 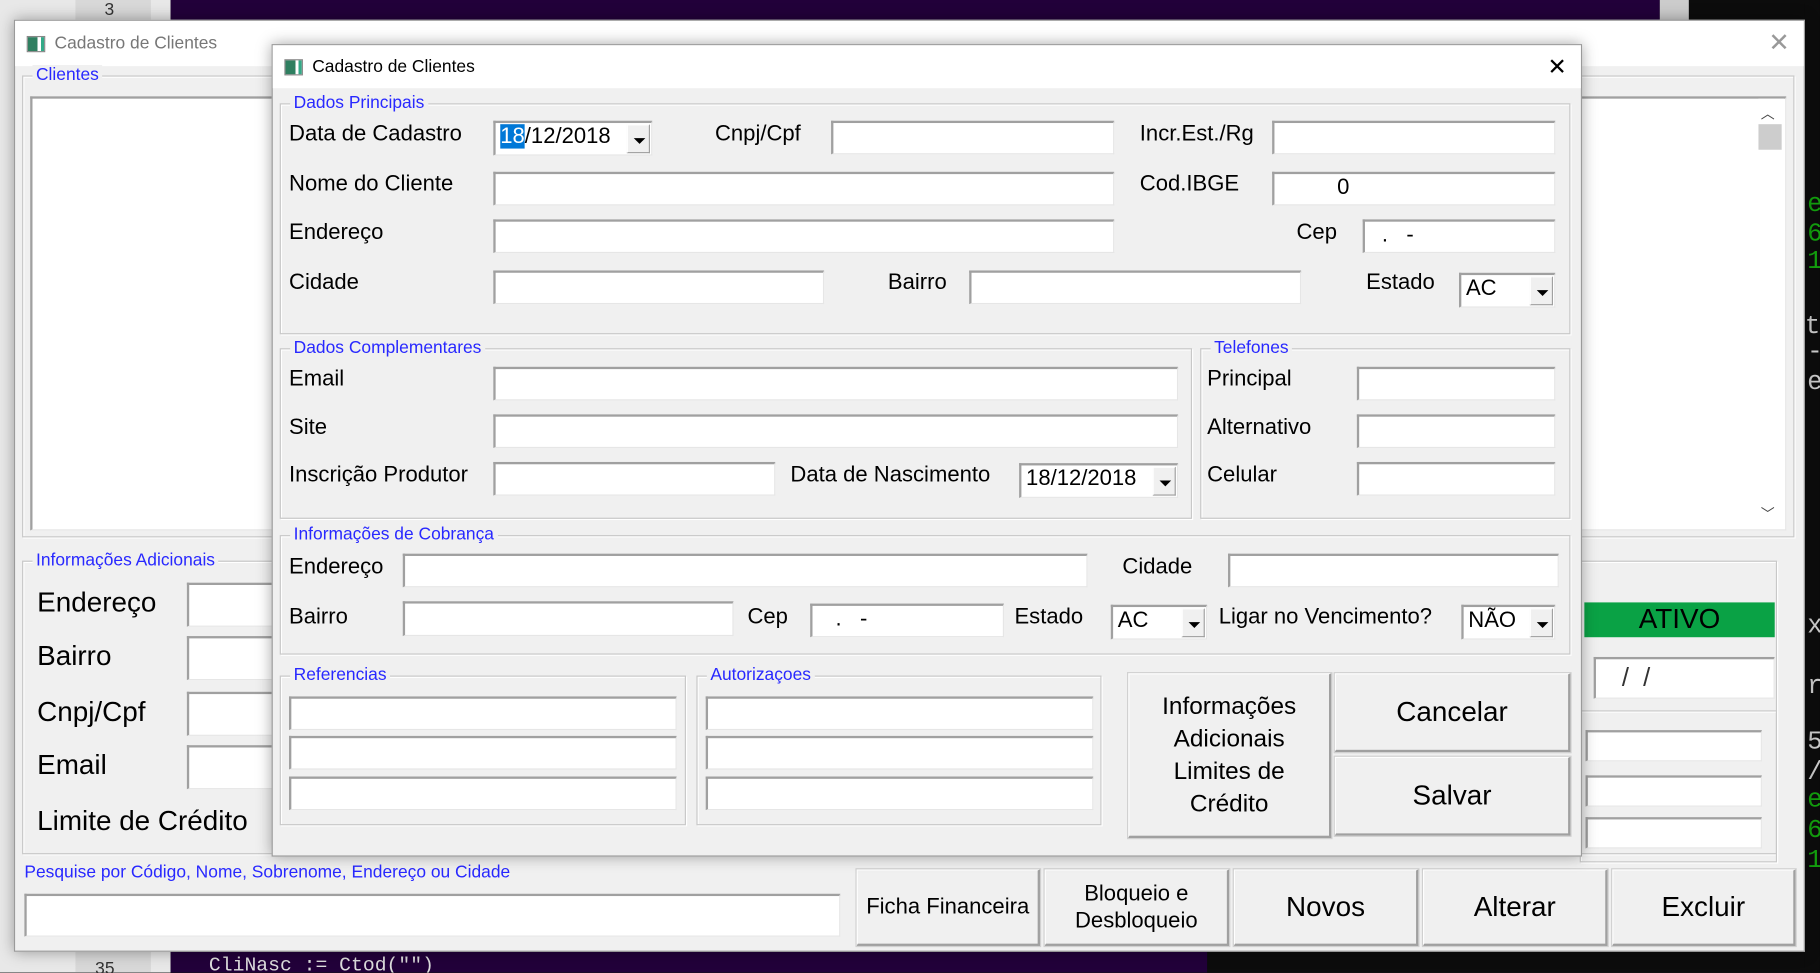 What do you see at coordinates (804, 236) in the screenshot?
I see `endereco-input` at bounding box center [804, 236].